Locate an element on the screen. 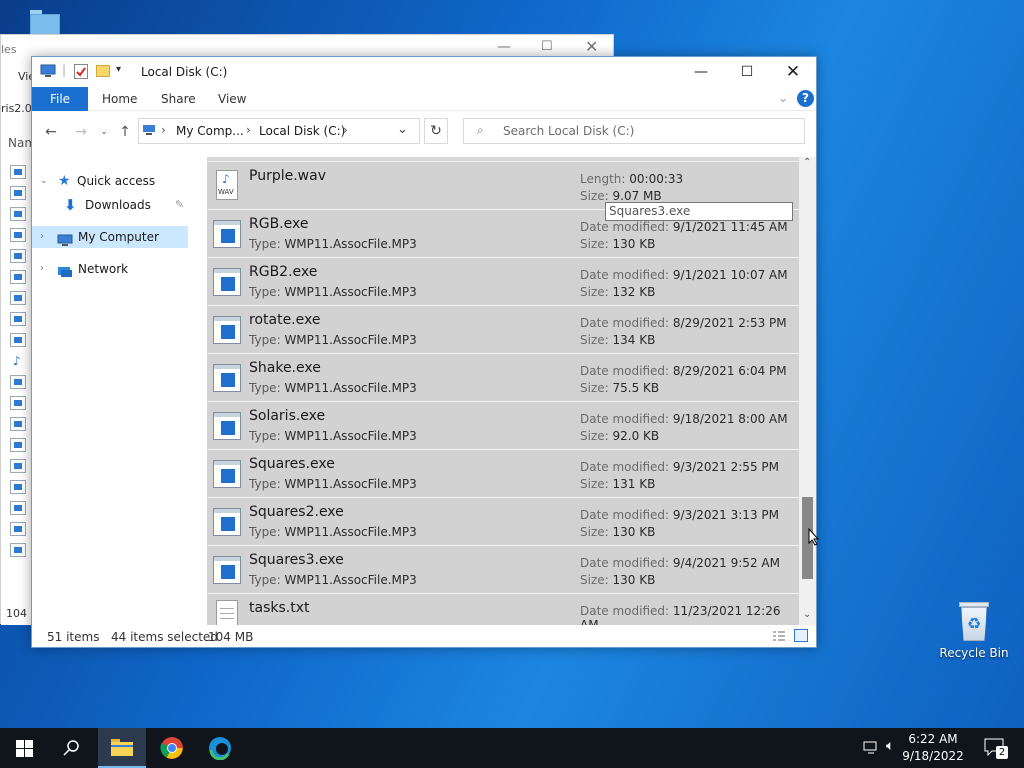 This screenshot has width=1024, height=768. nav-network: › Network is located at coordinates (110, 269).